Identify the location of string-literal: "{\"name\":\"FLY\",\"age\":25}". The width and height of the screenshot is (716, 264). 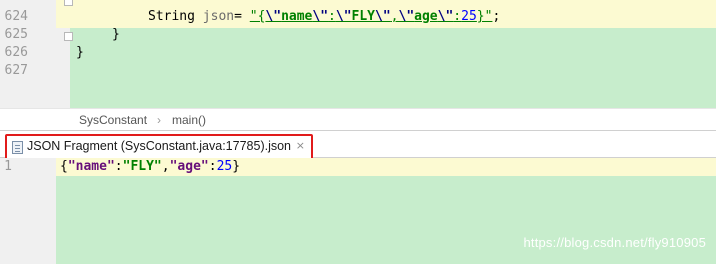
(371, 16).